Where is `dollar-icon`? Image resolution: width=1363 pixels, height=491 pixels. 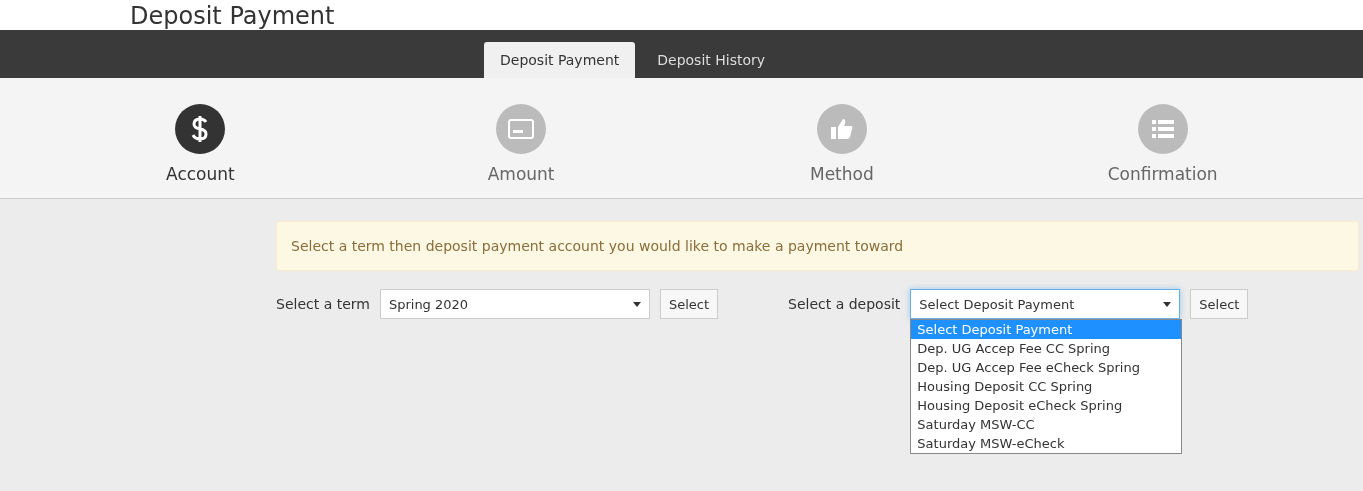
dollar-icon is located at coordinates (200, 129).